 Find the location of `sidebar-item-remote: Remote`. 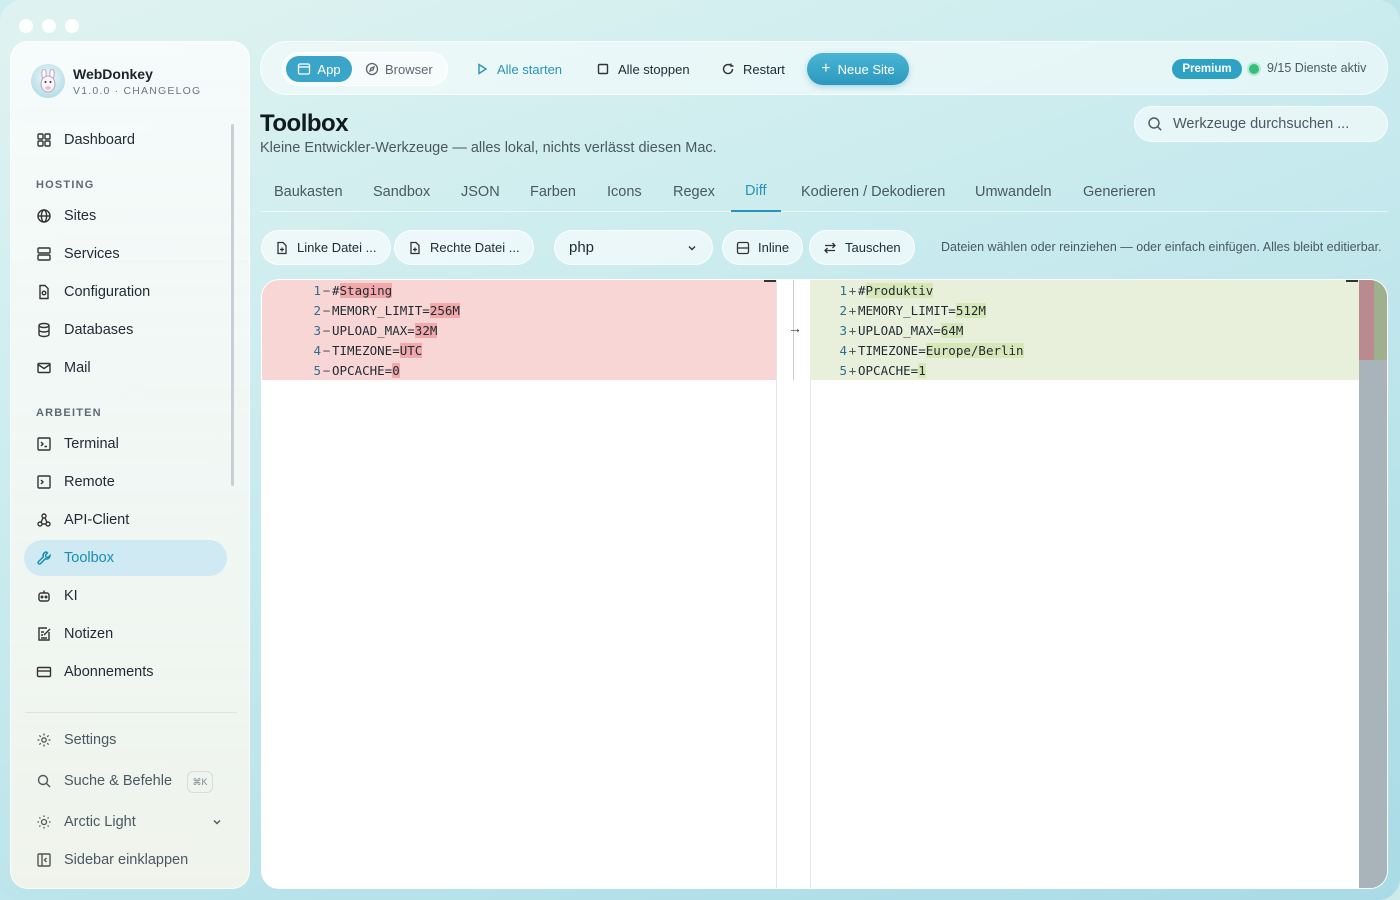

sidebar-item-remote: Remote is located at coordinates (125, 482).